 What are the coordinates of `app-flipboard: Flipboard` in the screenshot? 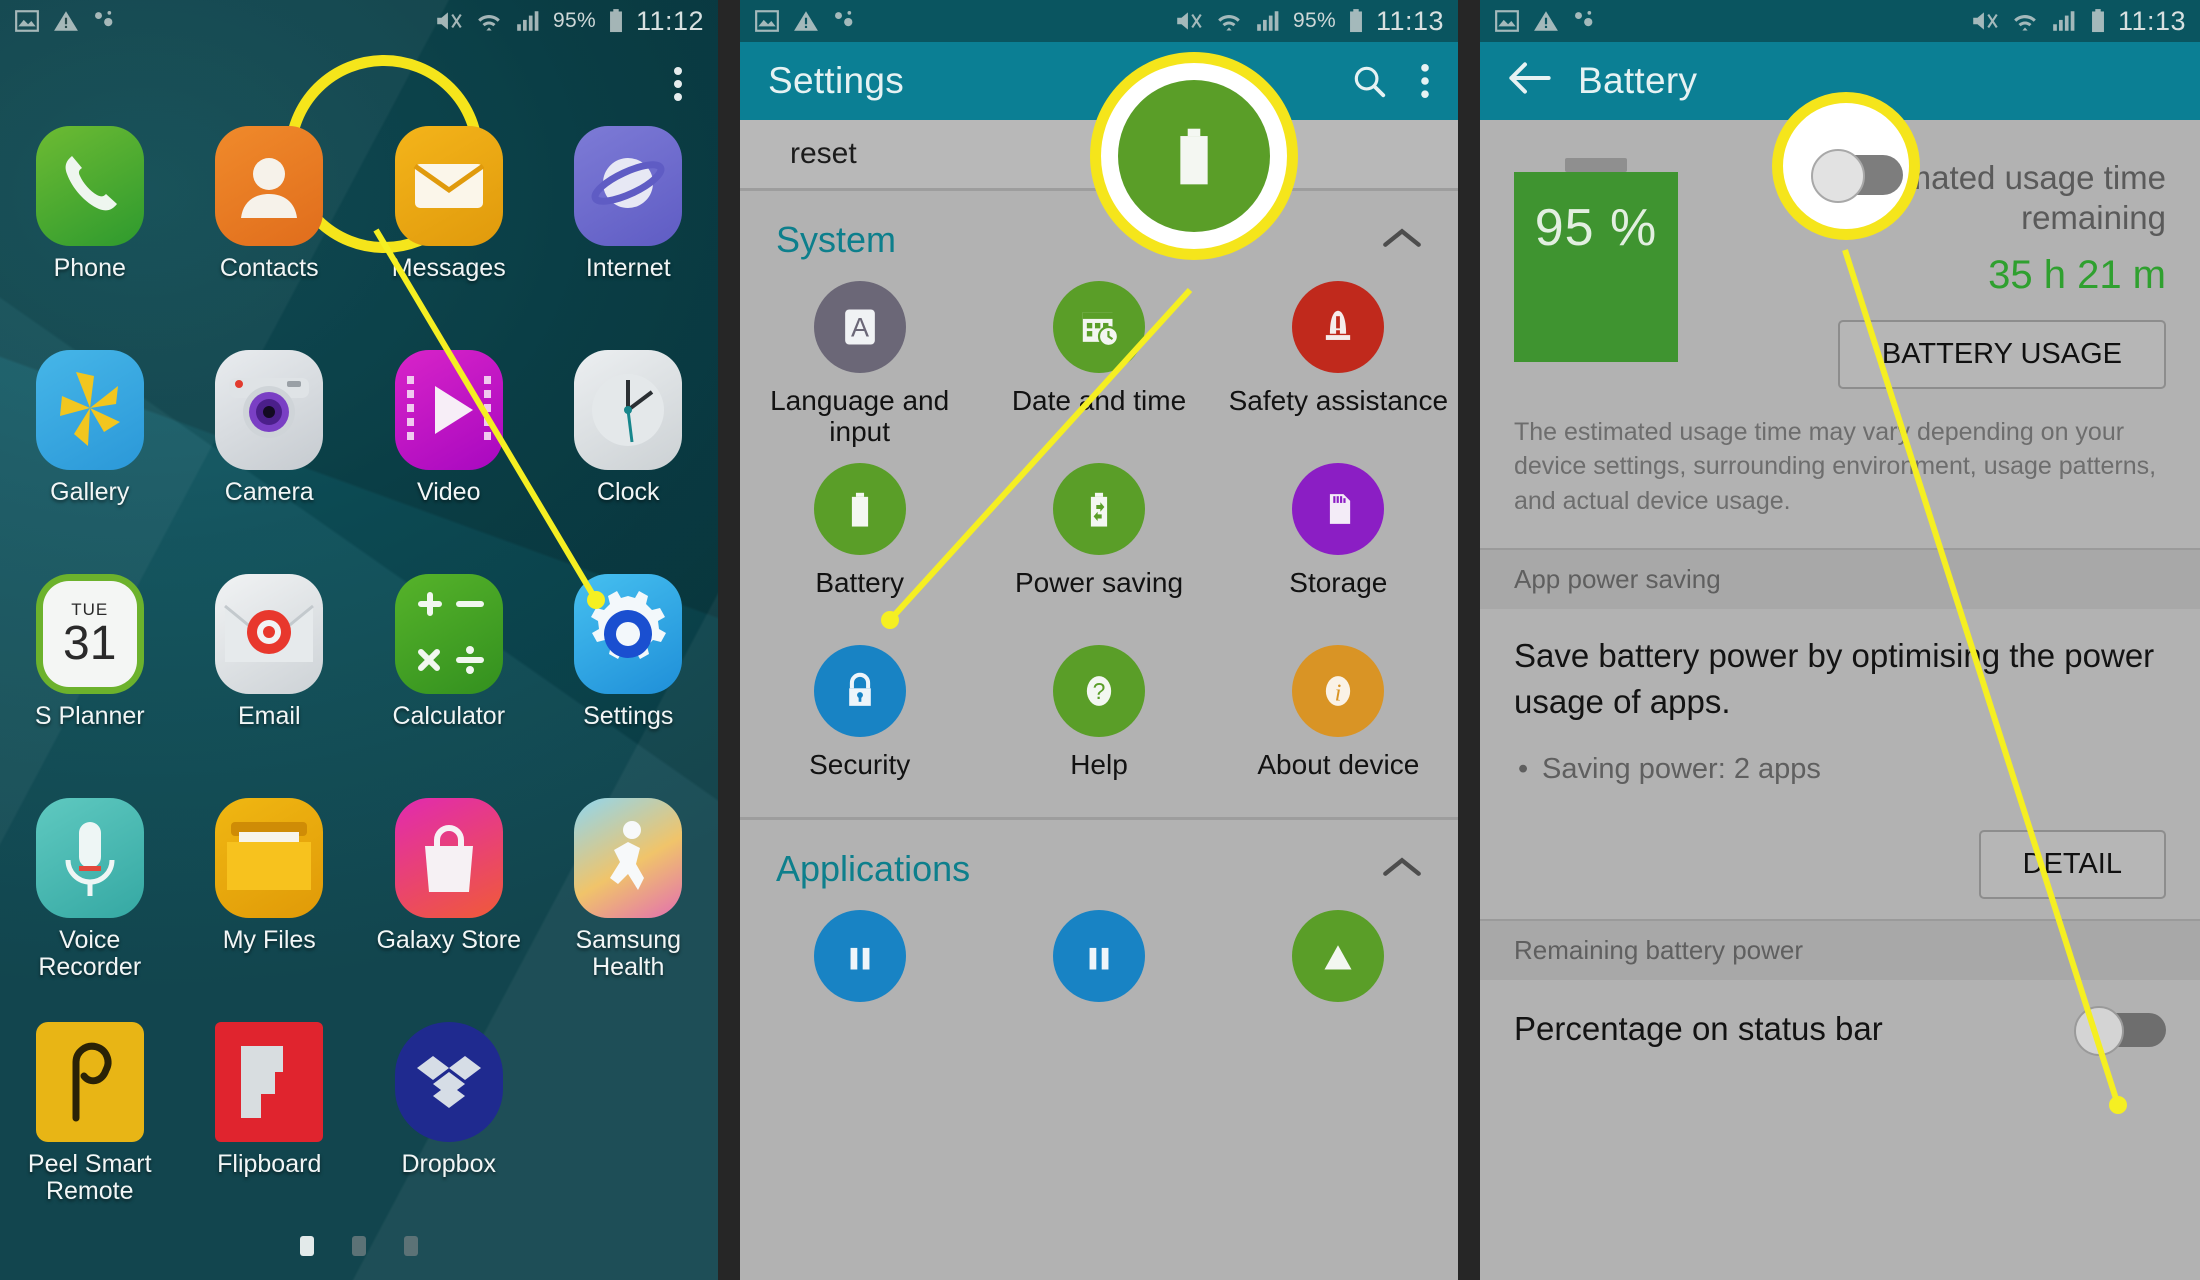 It's located at (270, 1126).